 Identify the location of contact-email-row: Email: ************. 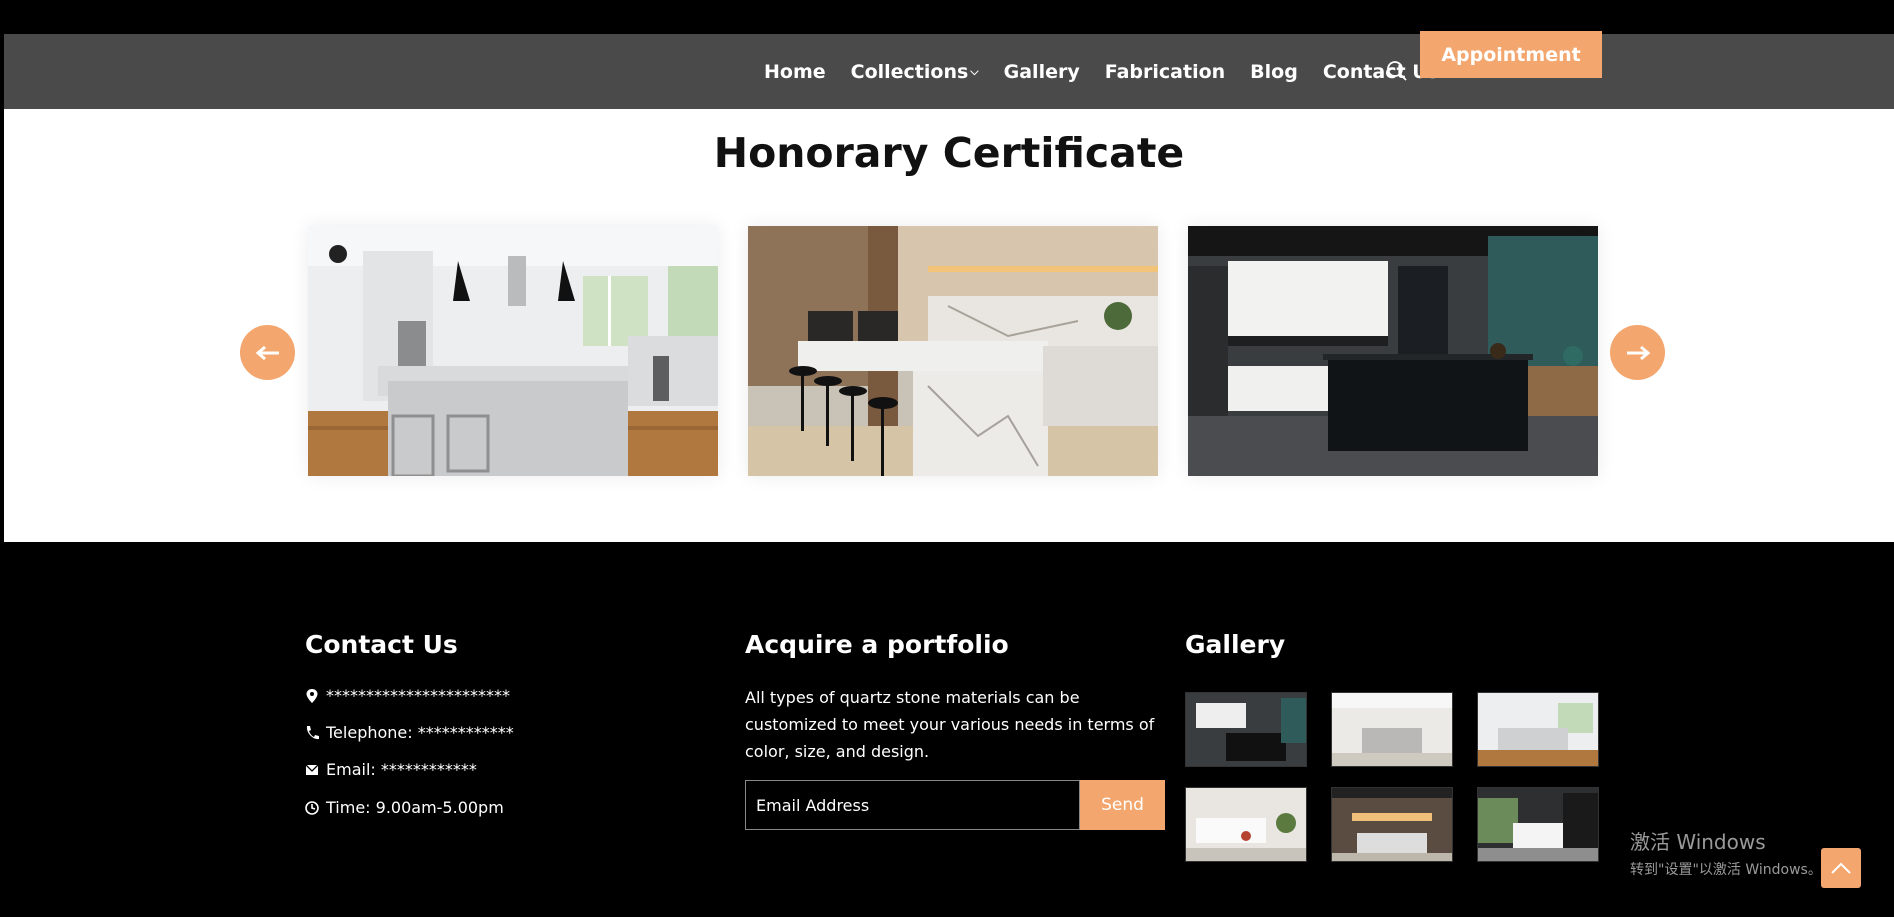
(391, 769).